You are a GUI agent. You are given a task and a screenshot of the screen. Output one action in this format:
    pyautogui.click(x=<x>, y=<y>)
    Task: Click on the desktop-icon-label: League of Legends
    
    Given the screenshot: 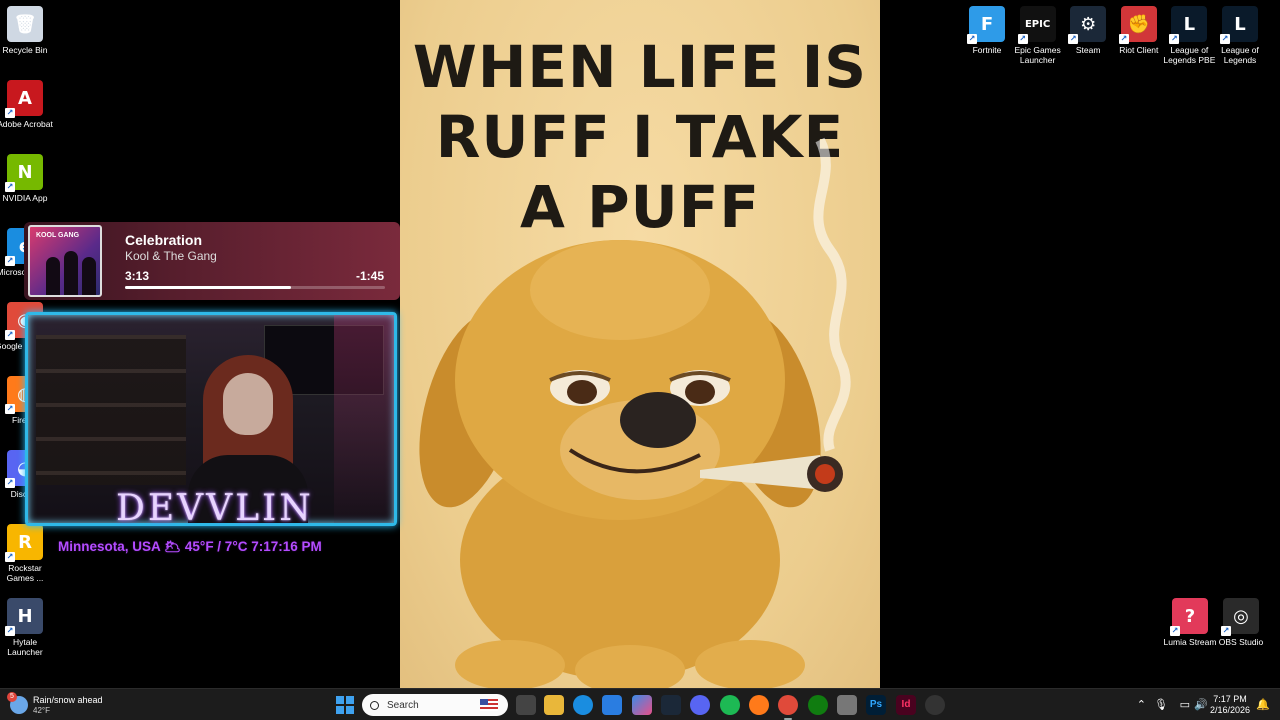 What is the action you would take?
    pyautogui.click(x=1240, y=55)
    